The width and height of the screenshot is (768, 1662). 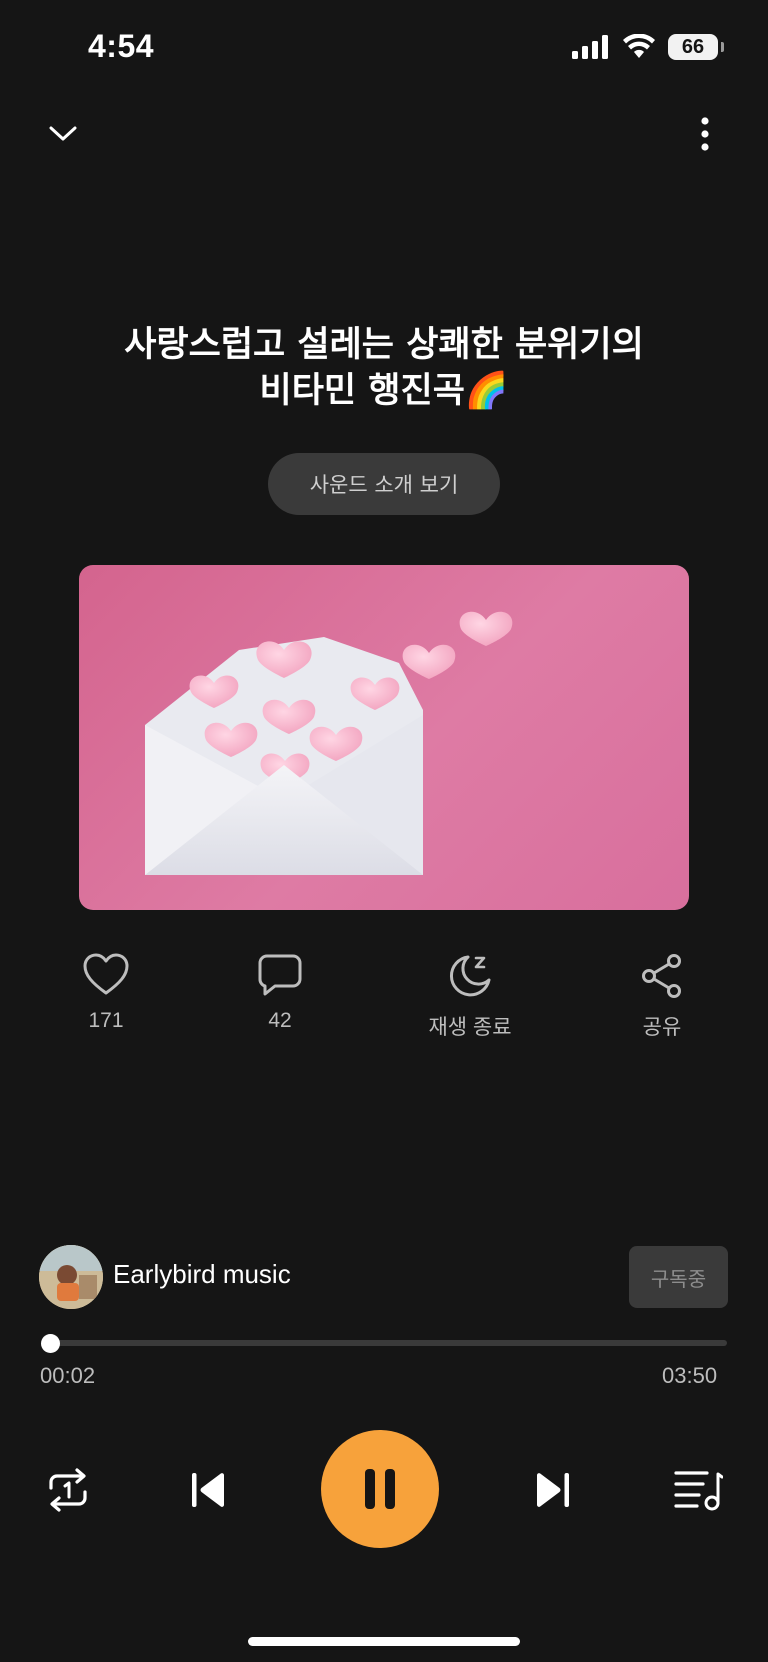 What do you see at coordinates (121, 46) in the screenshot?
I see `status-time: 4:54` at bounding box center [121, 46].